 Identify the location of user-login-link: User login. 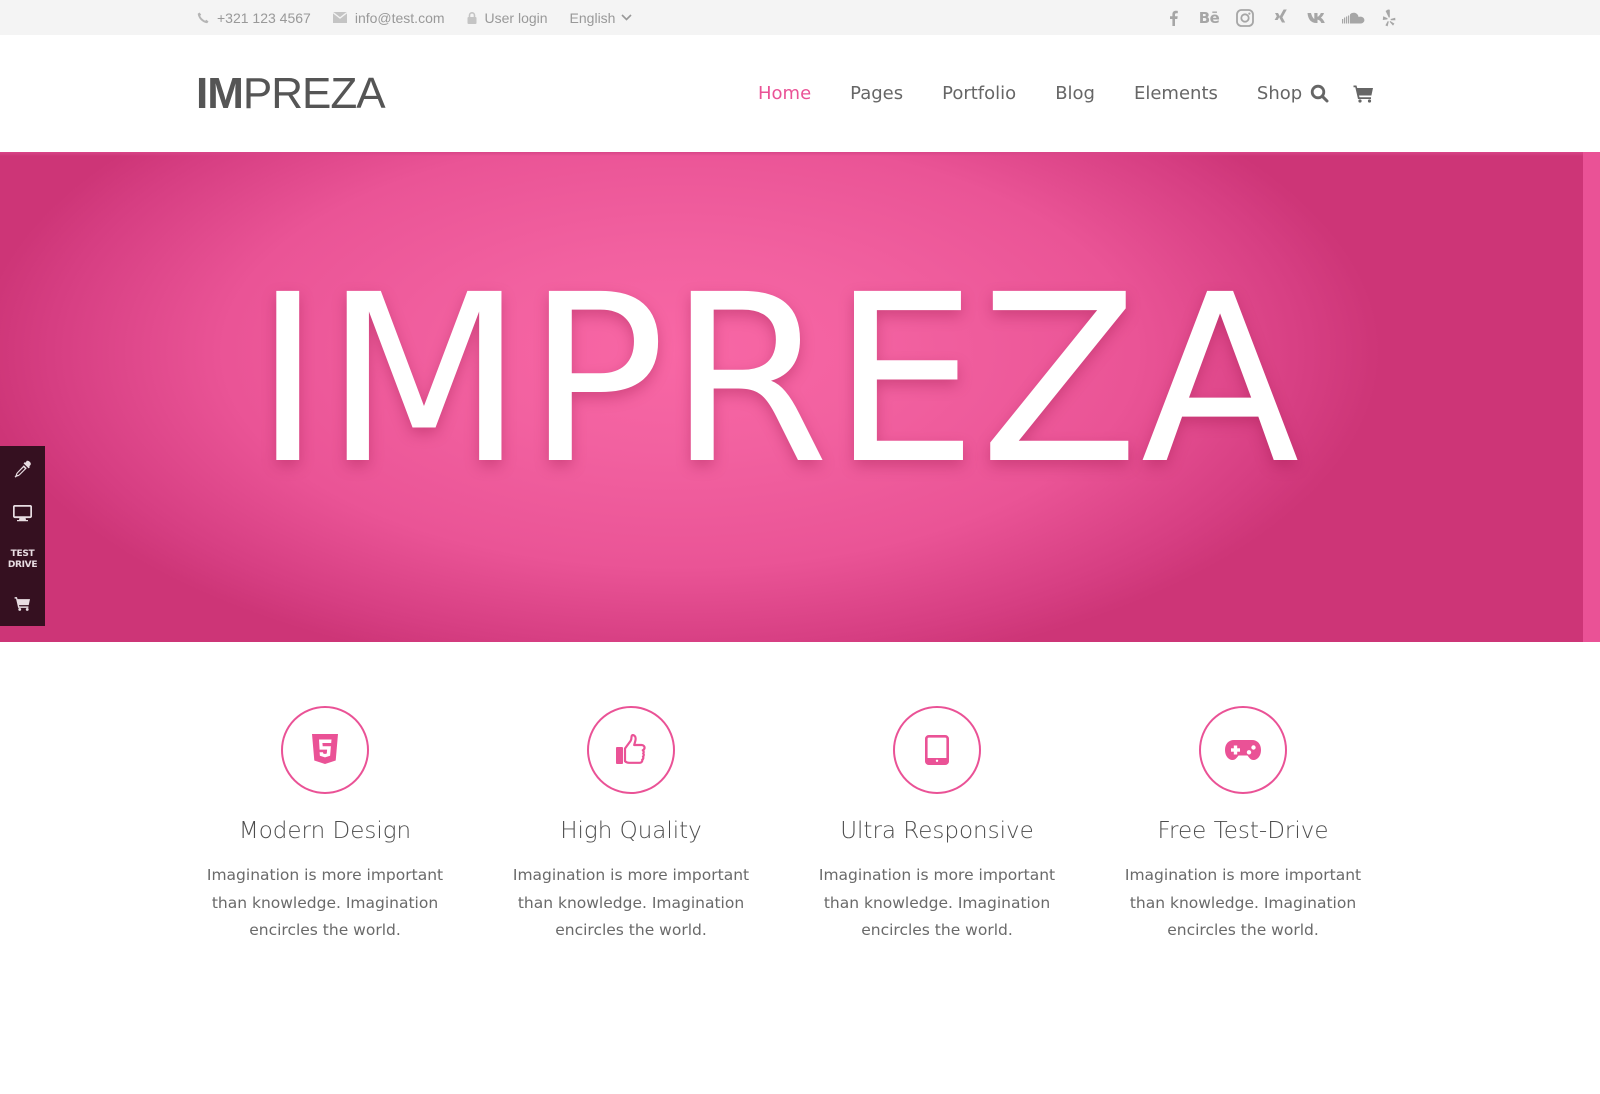
(516, 18).